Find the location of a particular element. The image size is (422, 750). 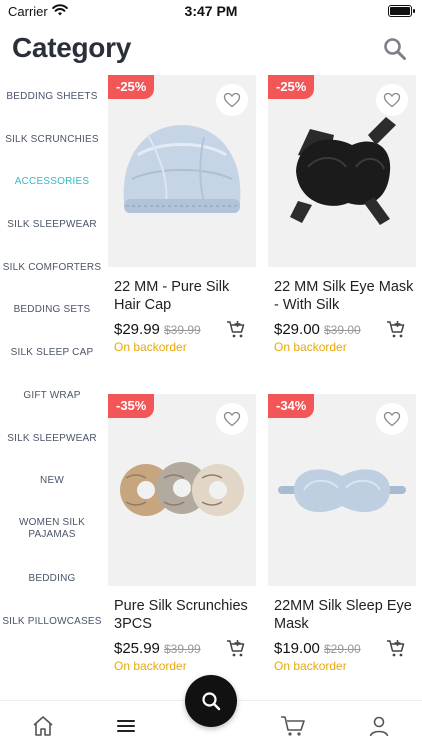

sidebar-item-silk-comforters: SILK COMFORTERS is located at coordinates (52, 268).